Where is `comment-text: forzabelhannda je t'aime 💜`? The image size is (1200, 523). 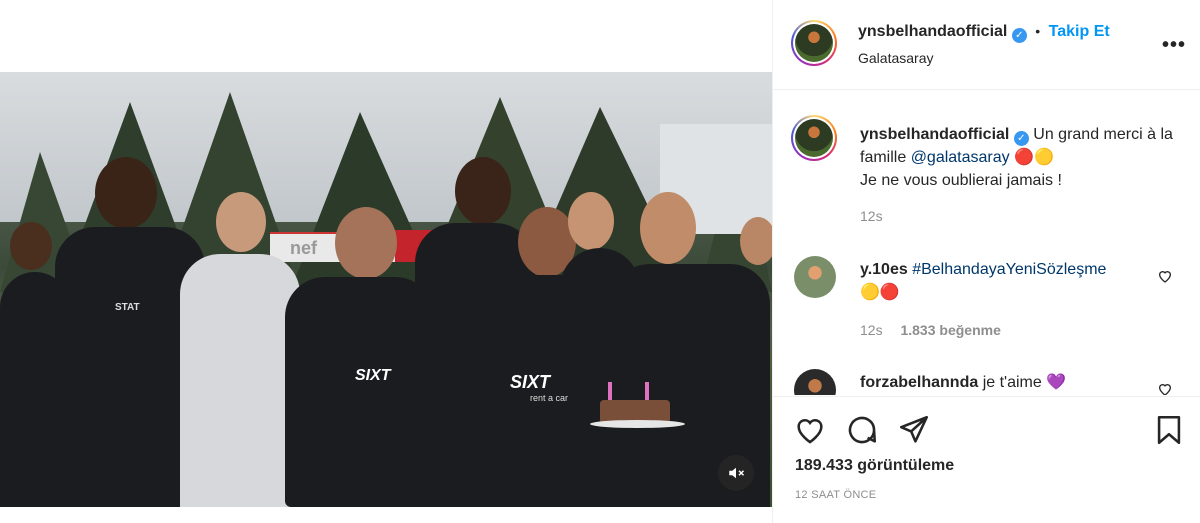
comment-text: forzabelhannda je t'aime 💜 is located at coordinates (1020, 382).